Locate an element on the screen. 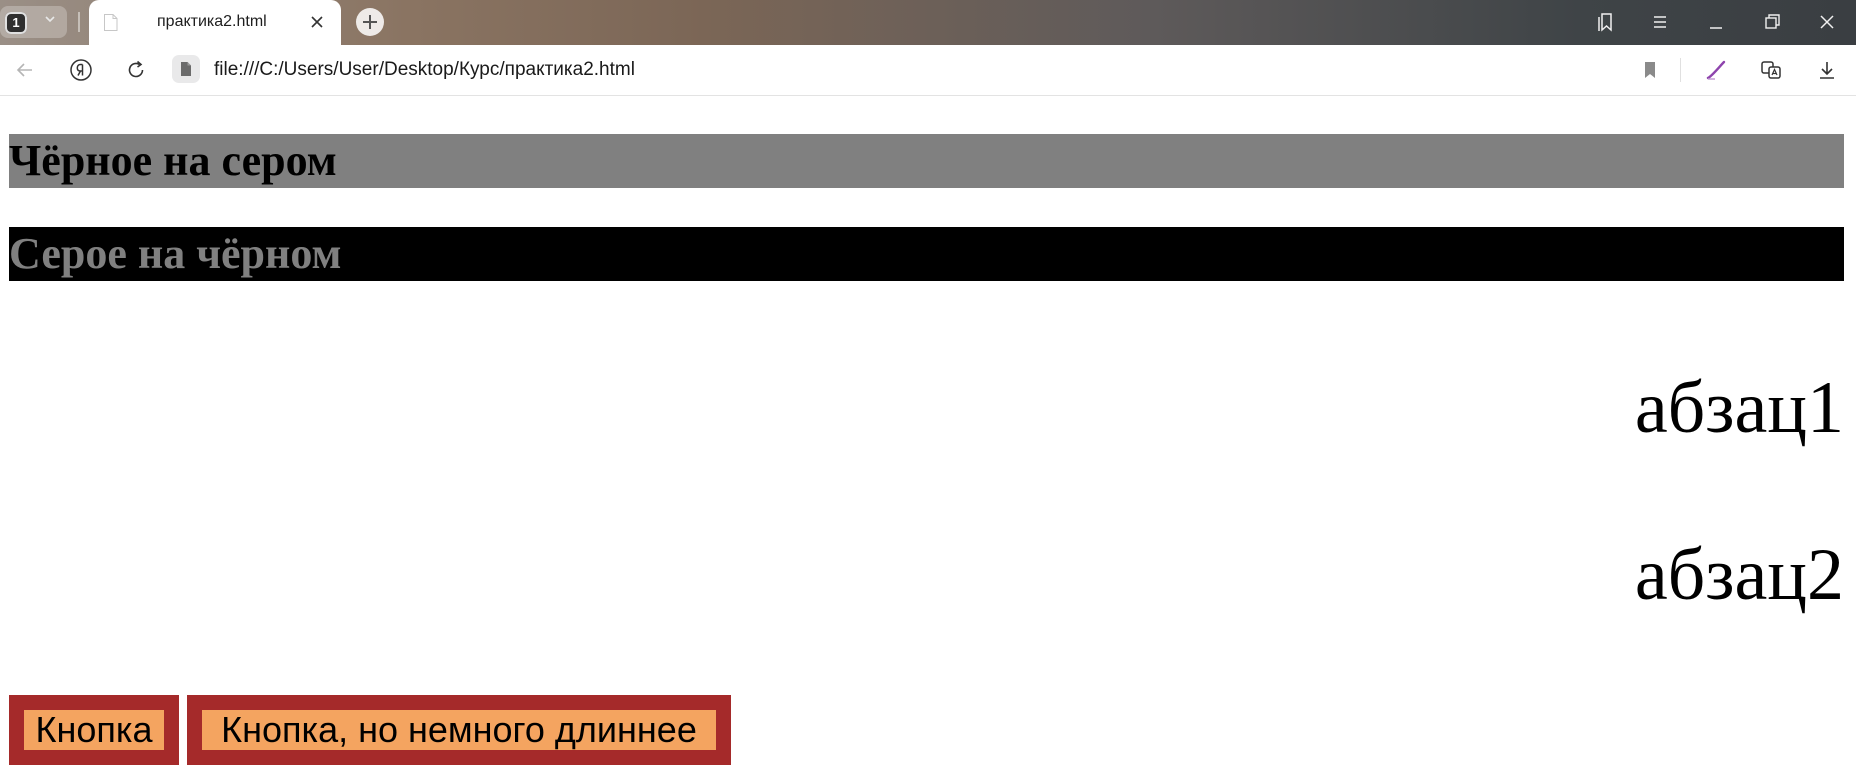  tab-separator is located at coordinates (79, 22).